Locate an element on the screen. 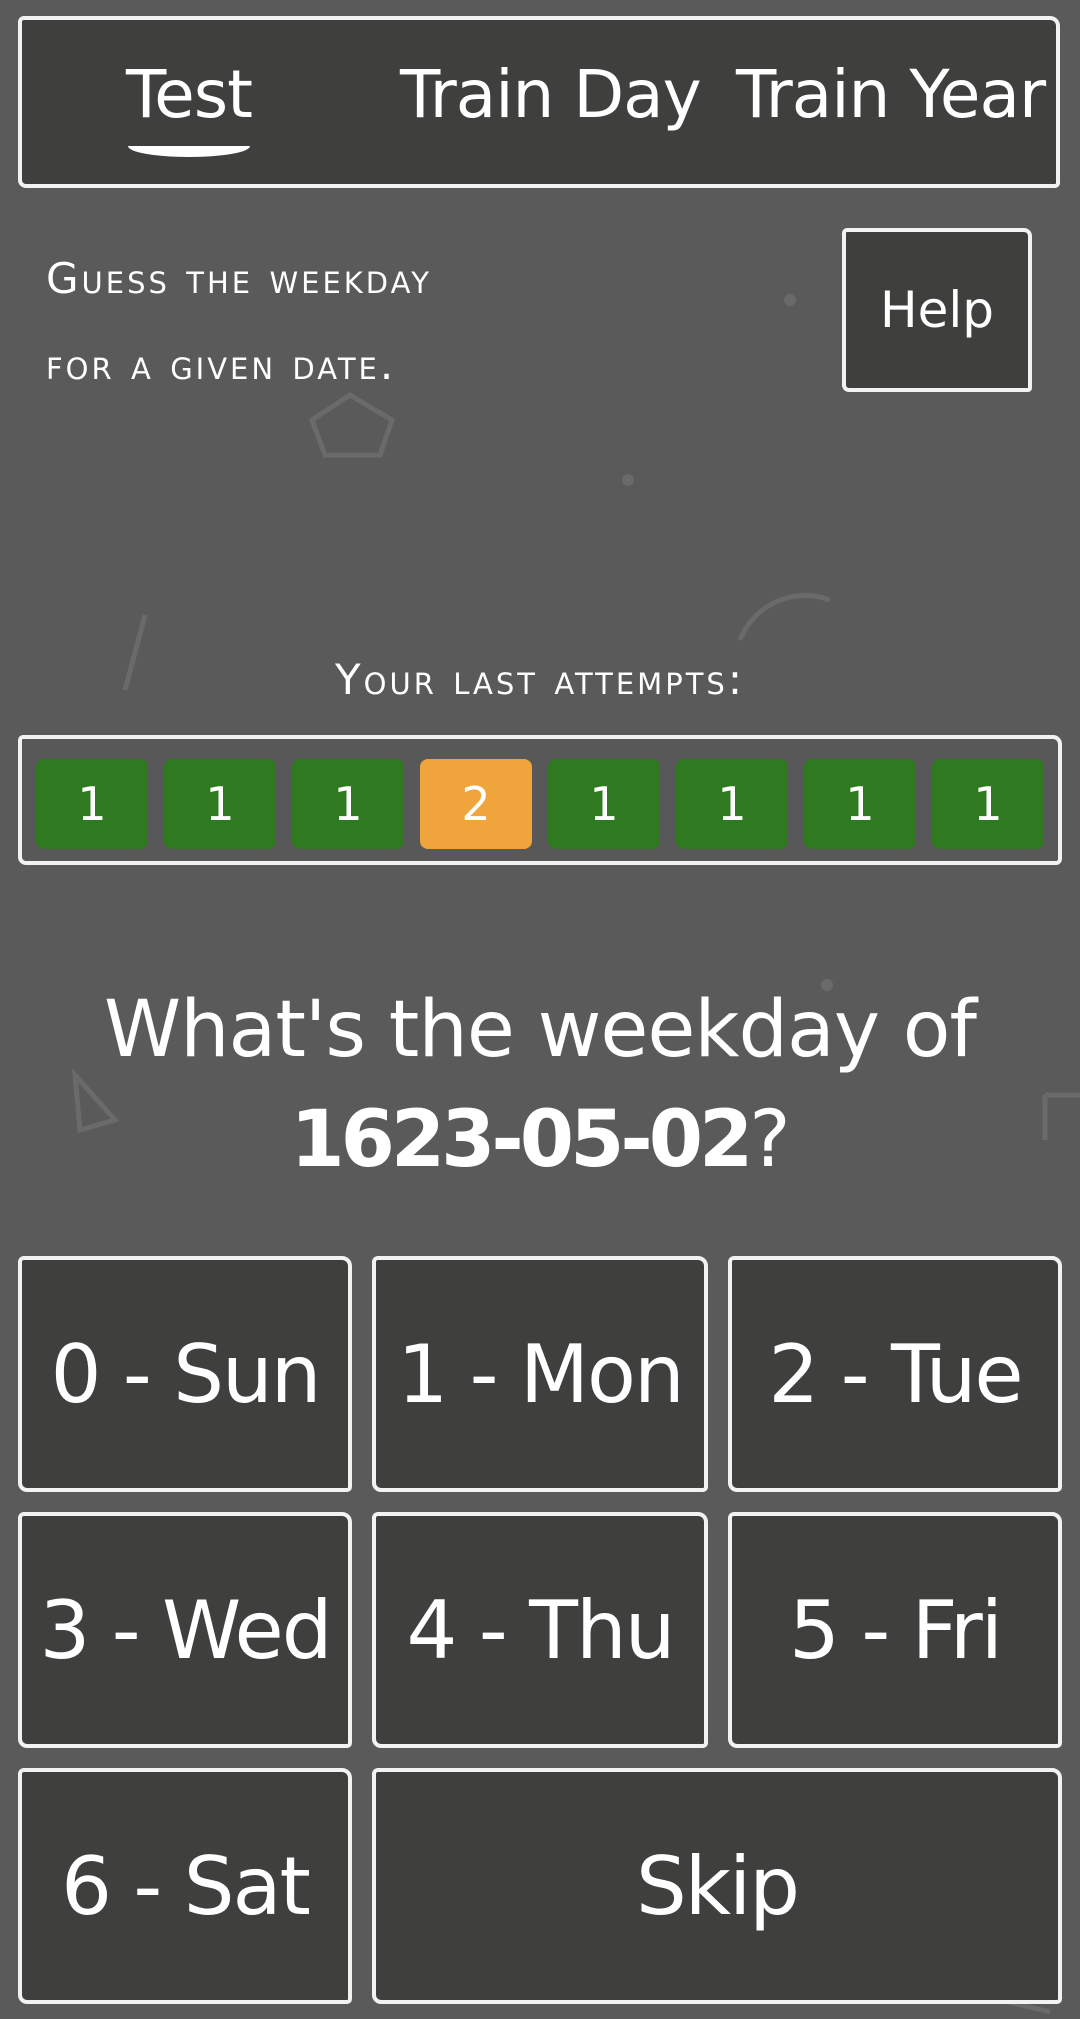  question-date: 1623-05-02 is located at coordinates (521, 1140).